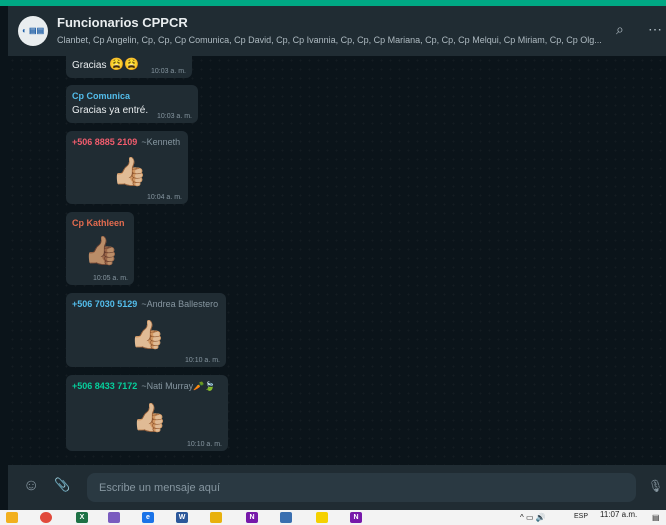 This screenshot has height=525, width=666. Describe the element at coordinates (533, 517) in the screenshot. I see `system-tray-icons: ^ ▭ 🔊` at that location.